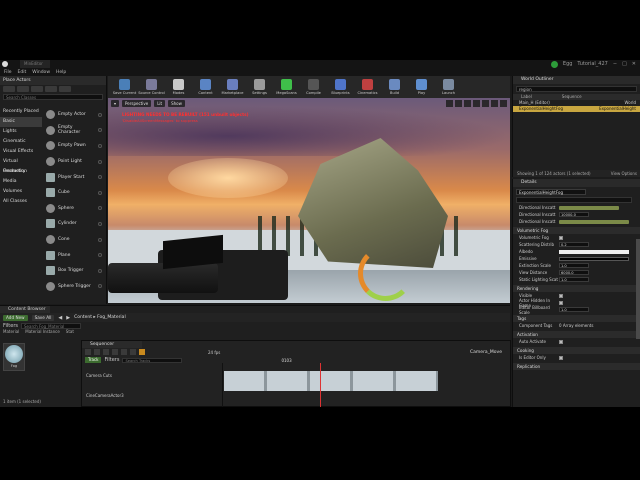 This screenshot has height=480, width=640. What do you see at coordinates (65, 89) in the screenshot?
I see `geometry-mode-icon` at bounding box center [65, 89].